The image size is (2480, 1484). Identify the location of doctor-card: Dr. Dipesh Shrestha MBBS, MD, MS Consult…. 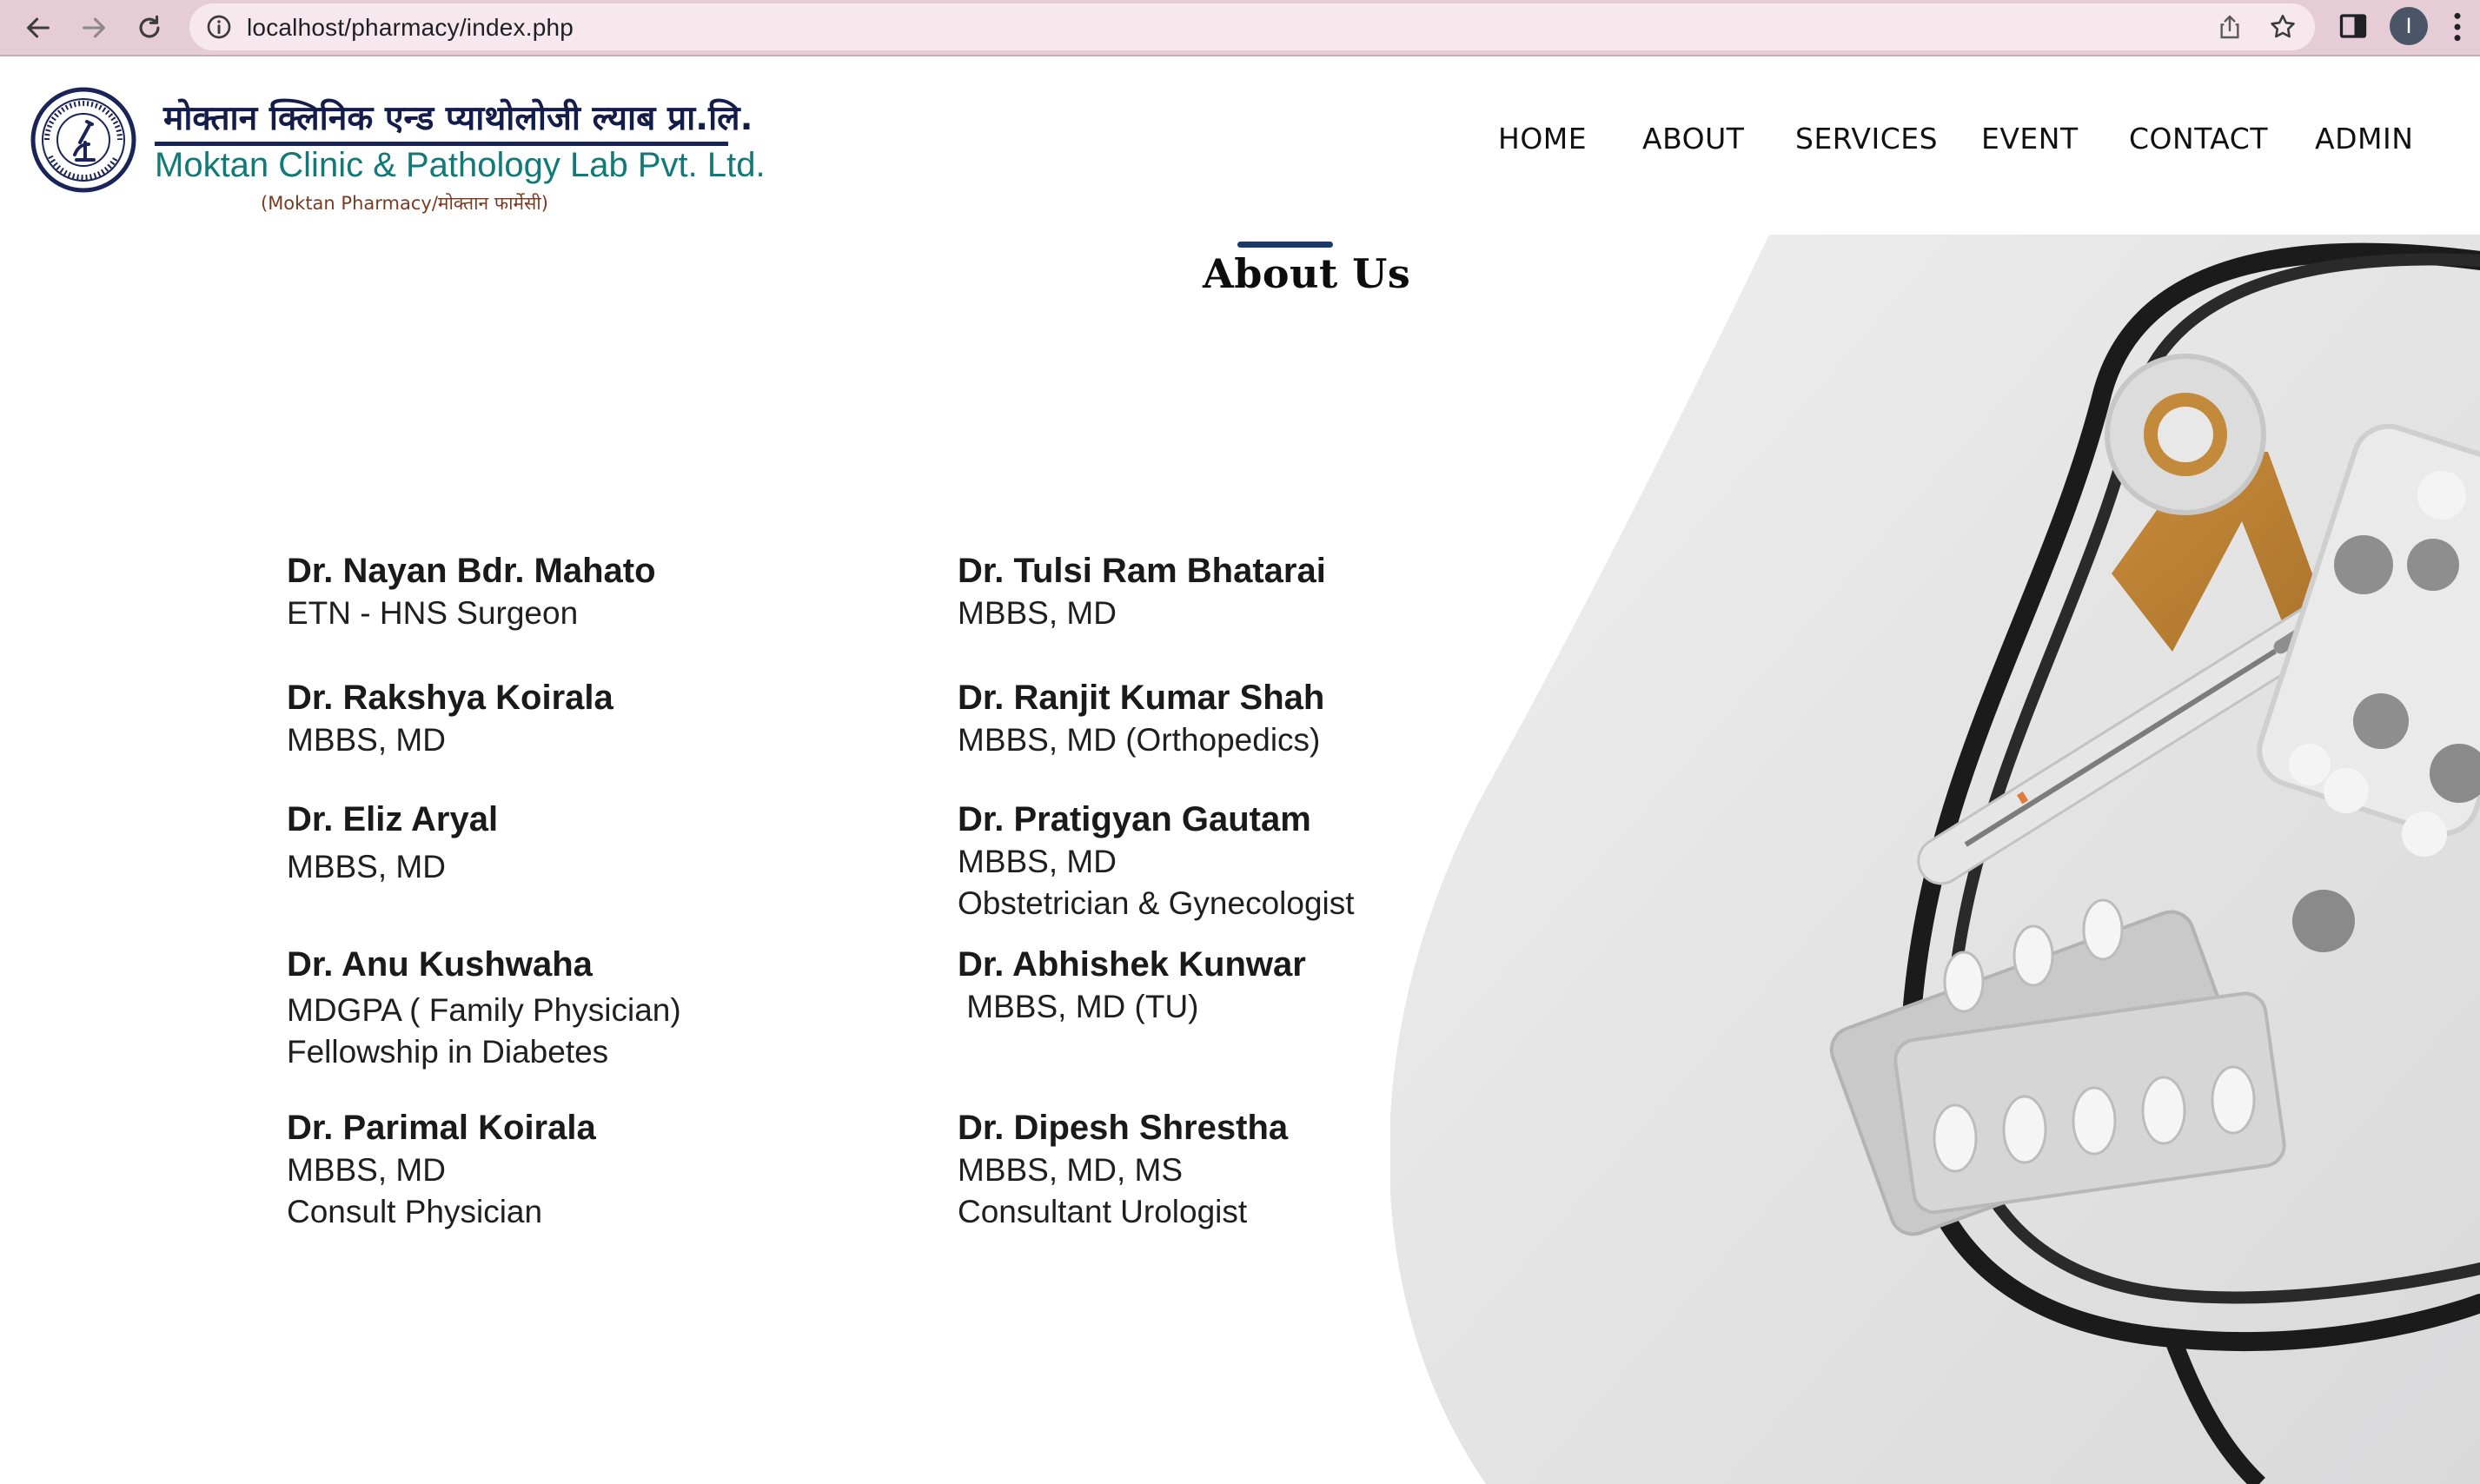
(1123, 1169).